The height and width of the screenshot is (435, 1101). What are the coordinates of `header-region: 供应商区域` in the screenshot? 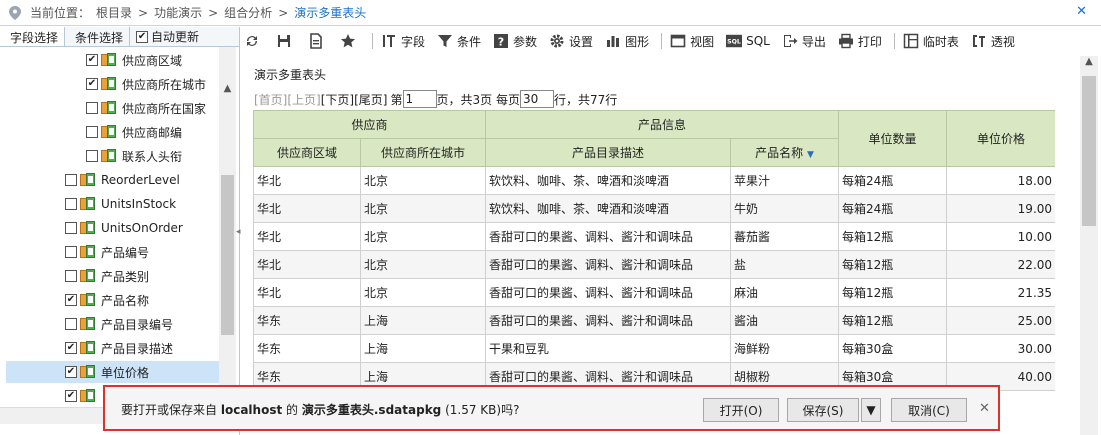 It's located at (307, 152).